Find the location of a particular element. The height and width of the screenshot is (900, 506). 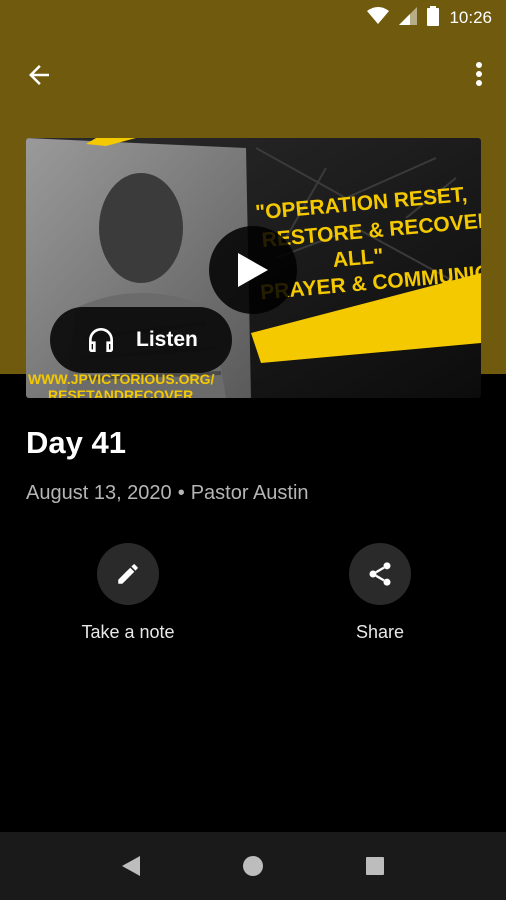

take-note-action: Take a note is located at coordinates (128, 593).